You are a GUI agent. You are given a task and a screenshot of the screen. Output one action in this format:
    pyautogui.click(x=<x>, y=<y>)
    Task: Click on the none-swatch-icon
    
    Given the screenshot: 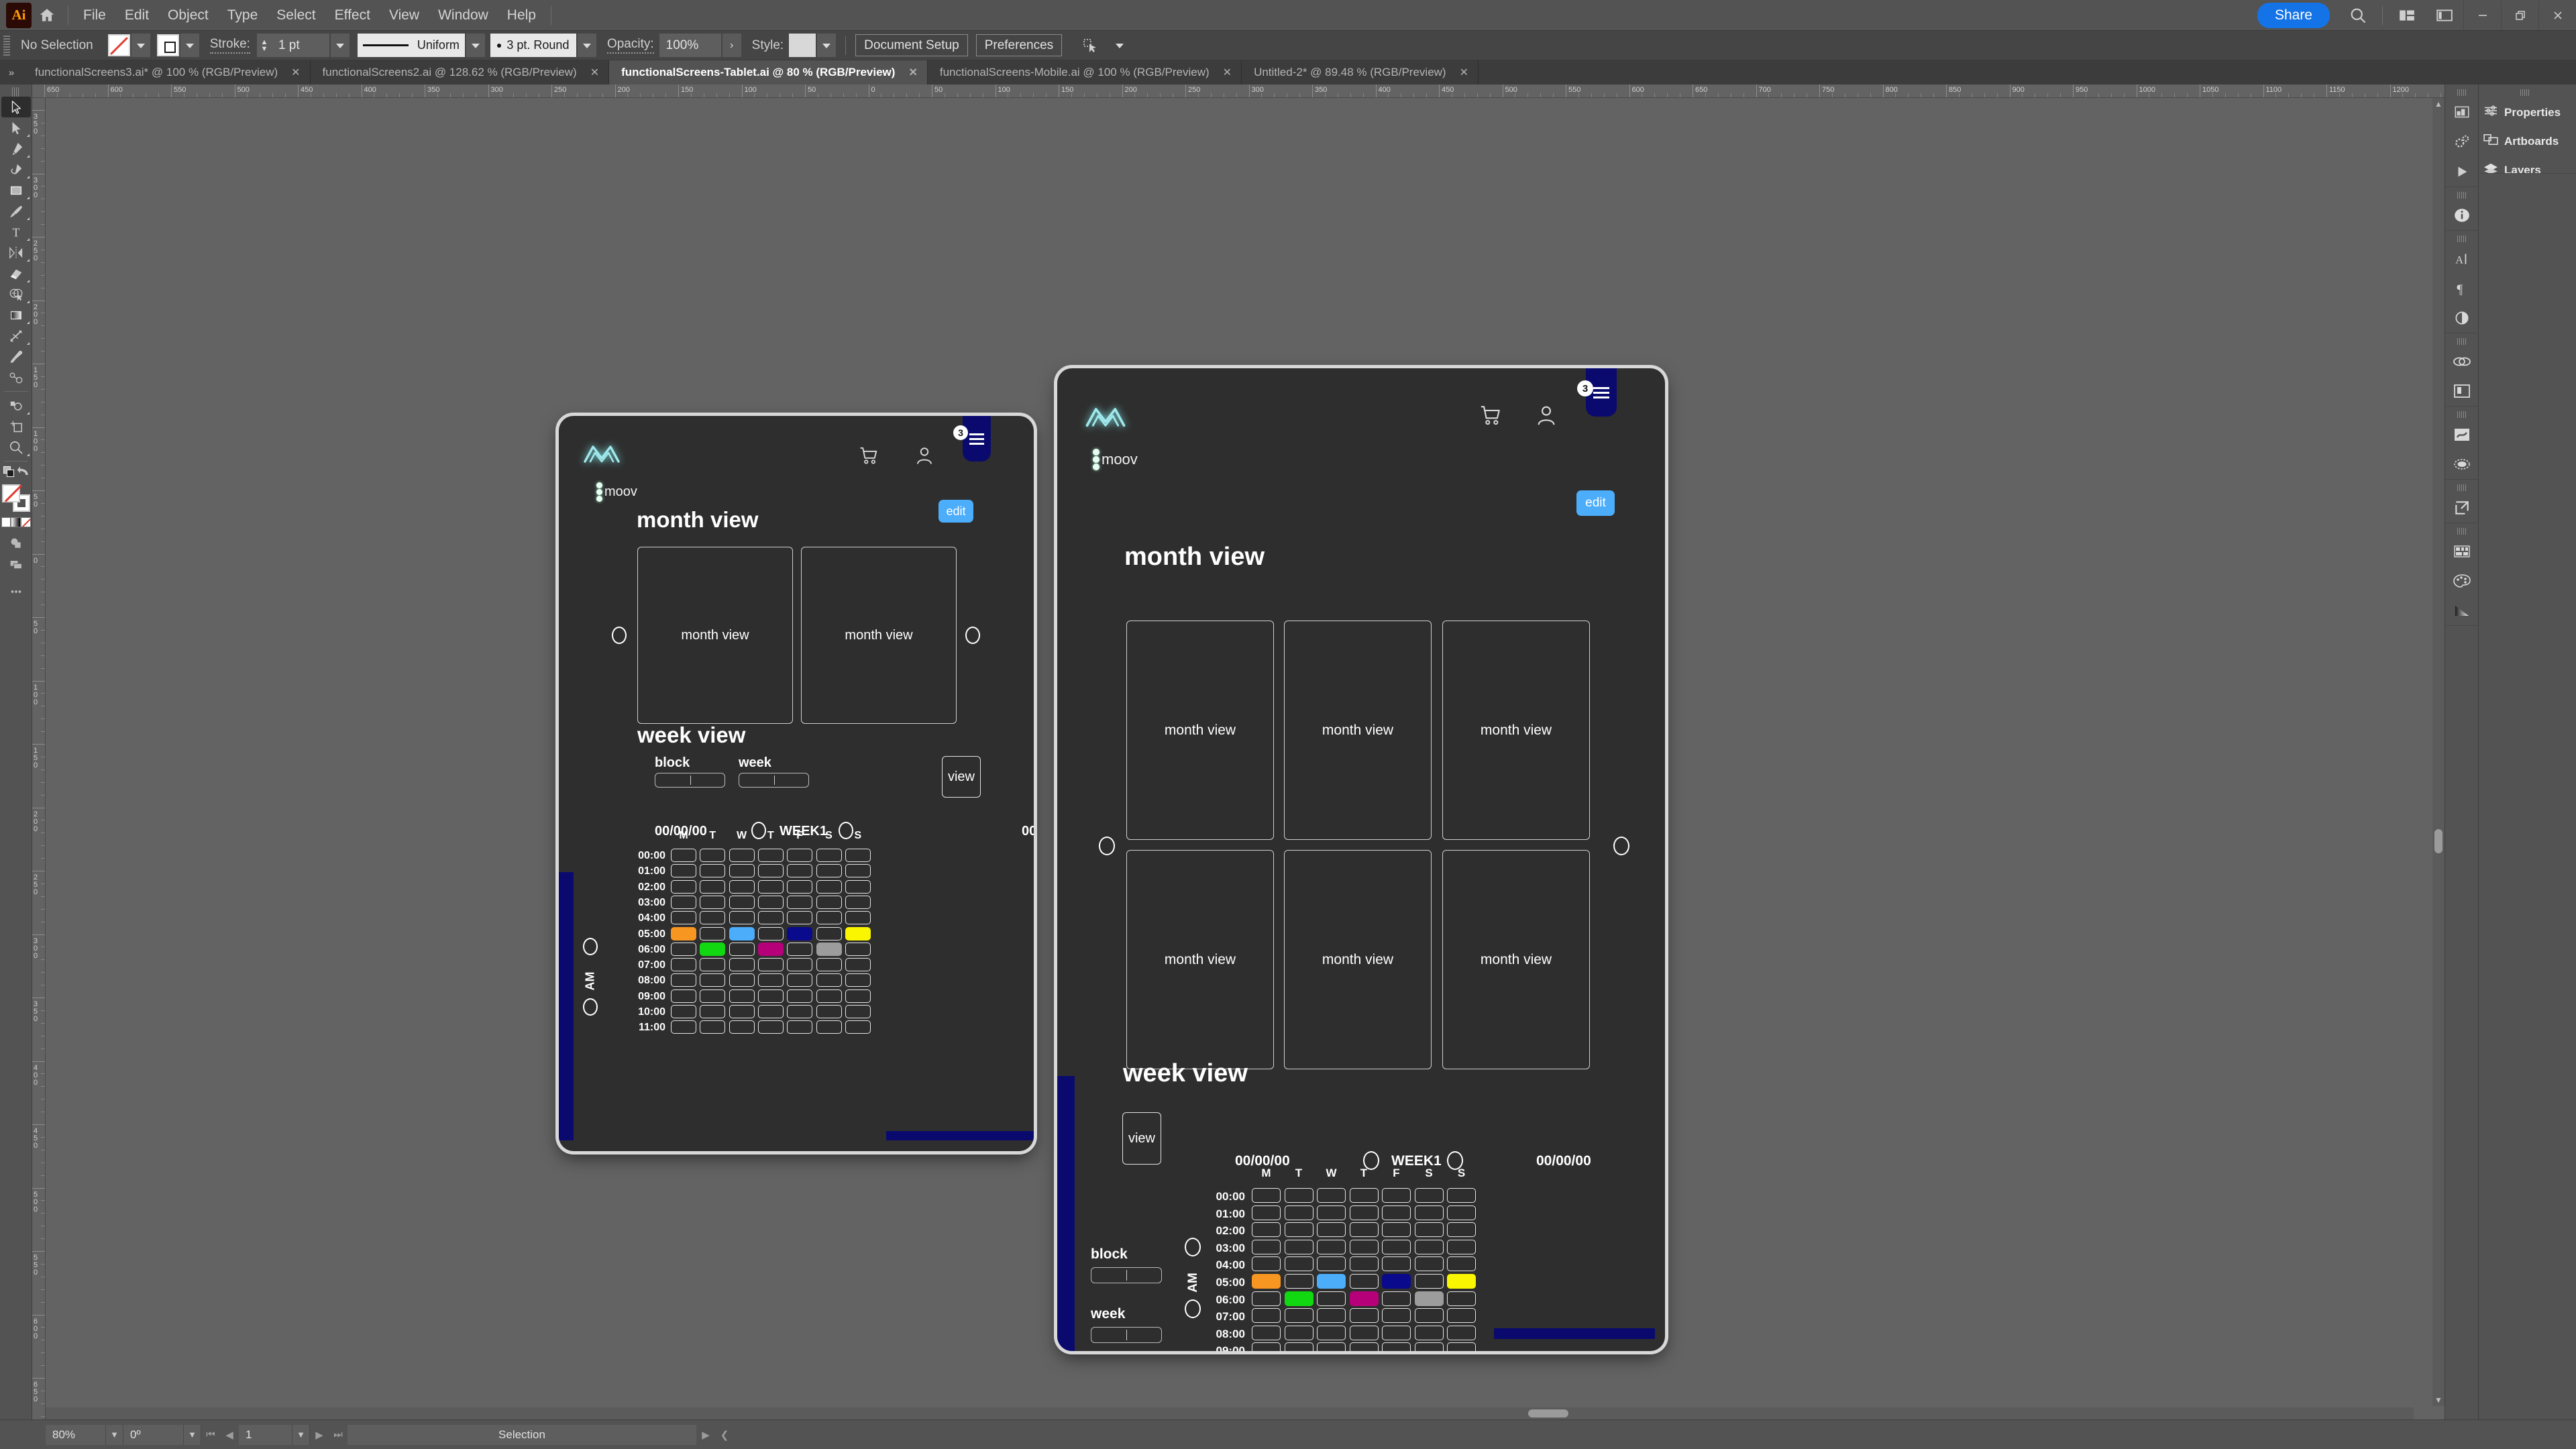 What is the action you would take?
    pyautogui.click(x=25, y=522)
    